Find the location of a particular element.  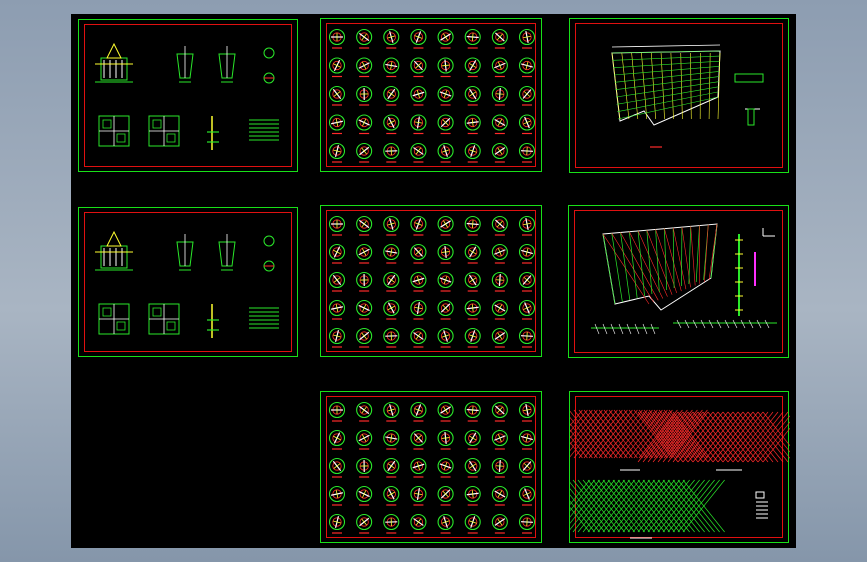

drawing-sheet-grid-layout is located at coordinates (678, 281).